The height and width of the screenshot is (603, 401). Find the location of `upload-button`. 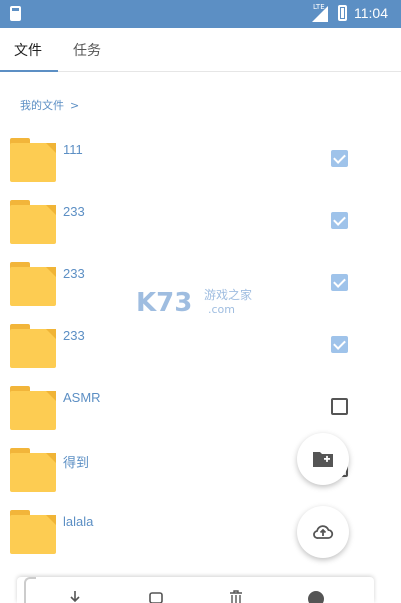

upload-button is located at coordinates (323, 532).